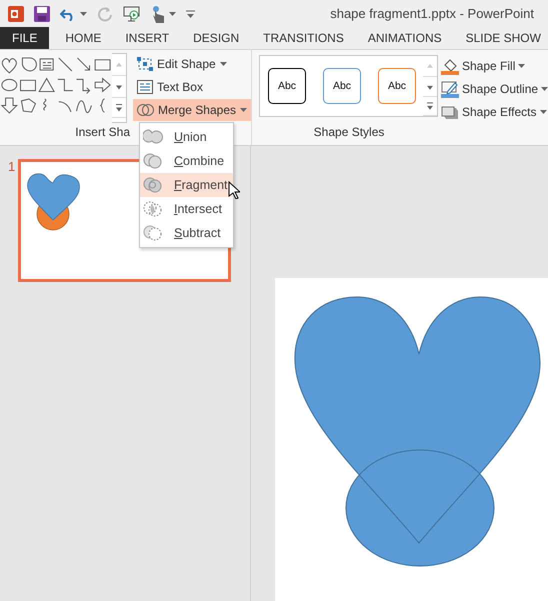  I want to click on touch-icon, so click(158, 13).